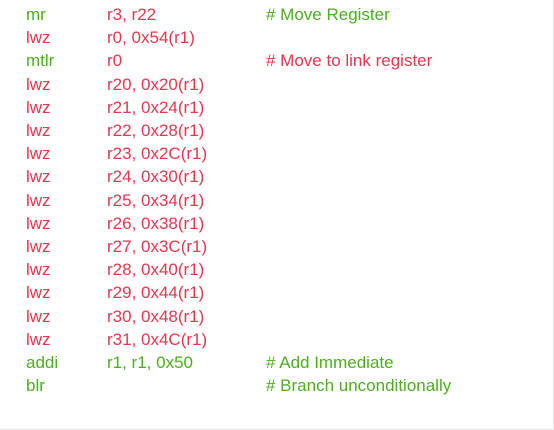 The width and height of the screenshot is (554, 430). Describe the element at coordinates (156, 107) in the screenshot. I see `operands: r21, 0x24(r1)` at that location.